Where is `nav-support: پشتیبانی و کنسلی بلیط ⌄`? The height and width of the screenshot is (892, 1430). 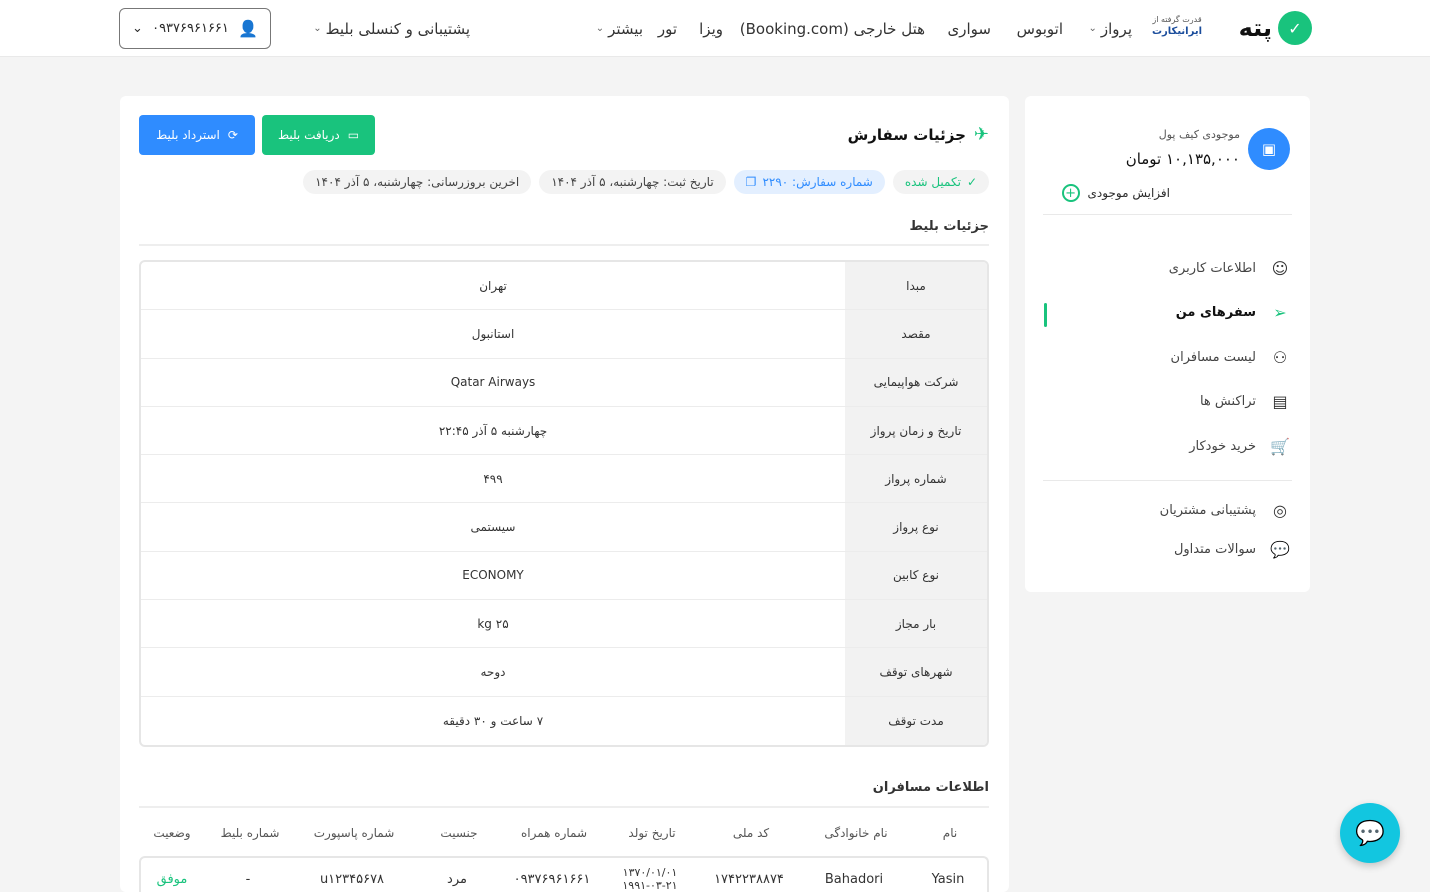 nav-support: پشتیبانی و کنسلی بلیط ⌄ is located at coordinates (391, 28).